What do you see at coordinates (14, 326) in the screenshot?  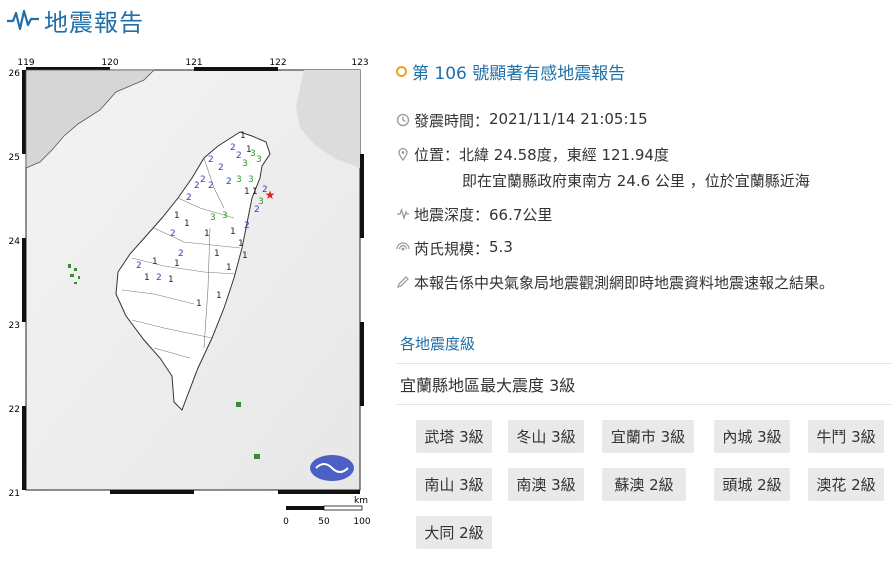 I see `latitude-label: 23` at bounding box center [14, 326].